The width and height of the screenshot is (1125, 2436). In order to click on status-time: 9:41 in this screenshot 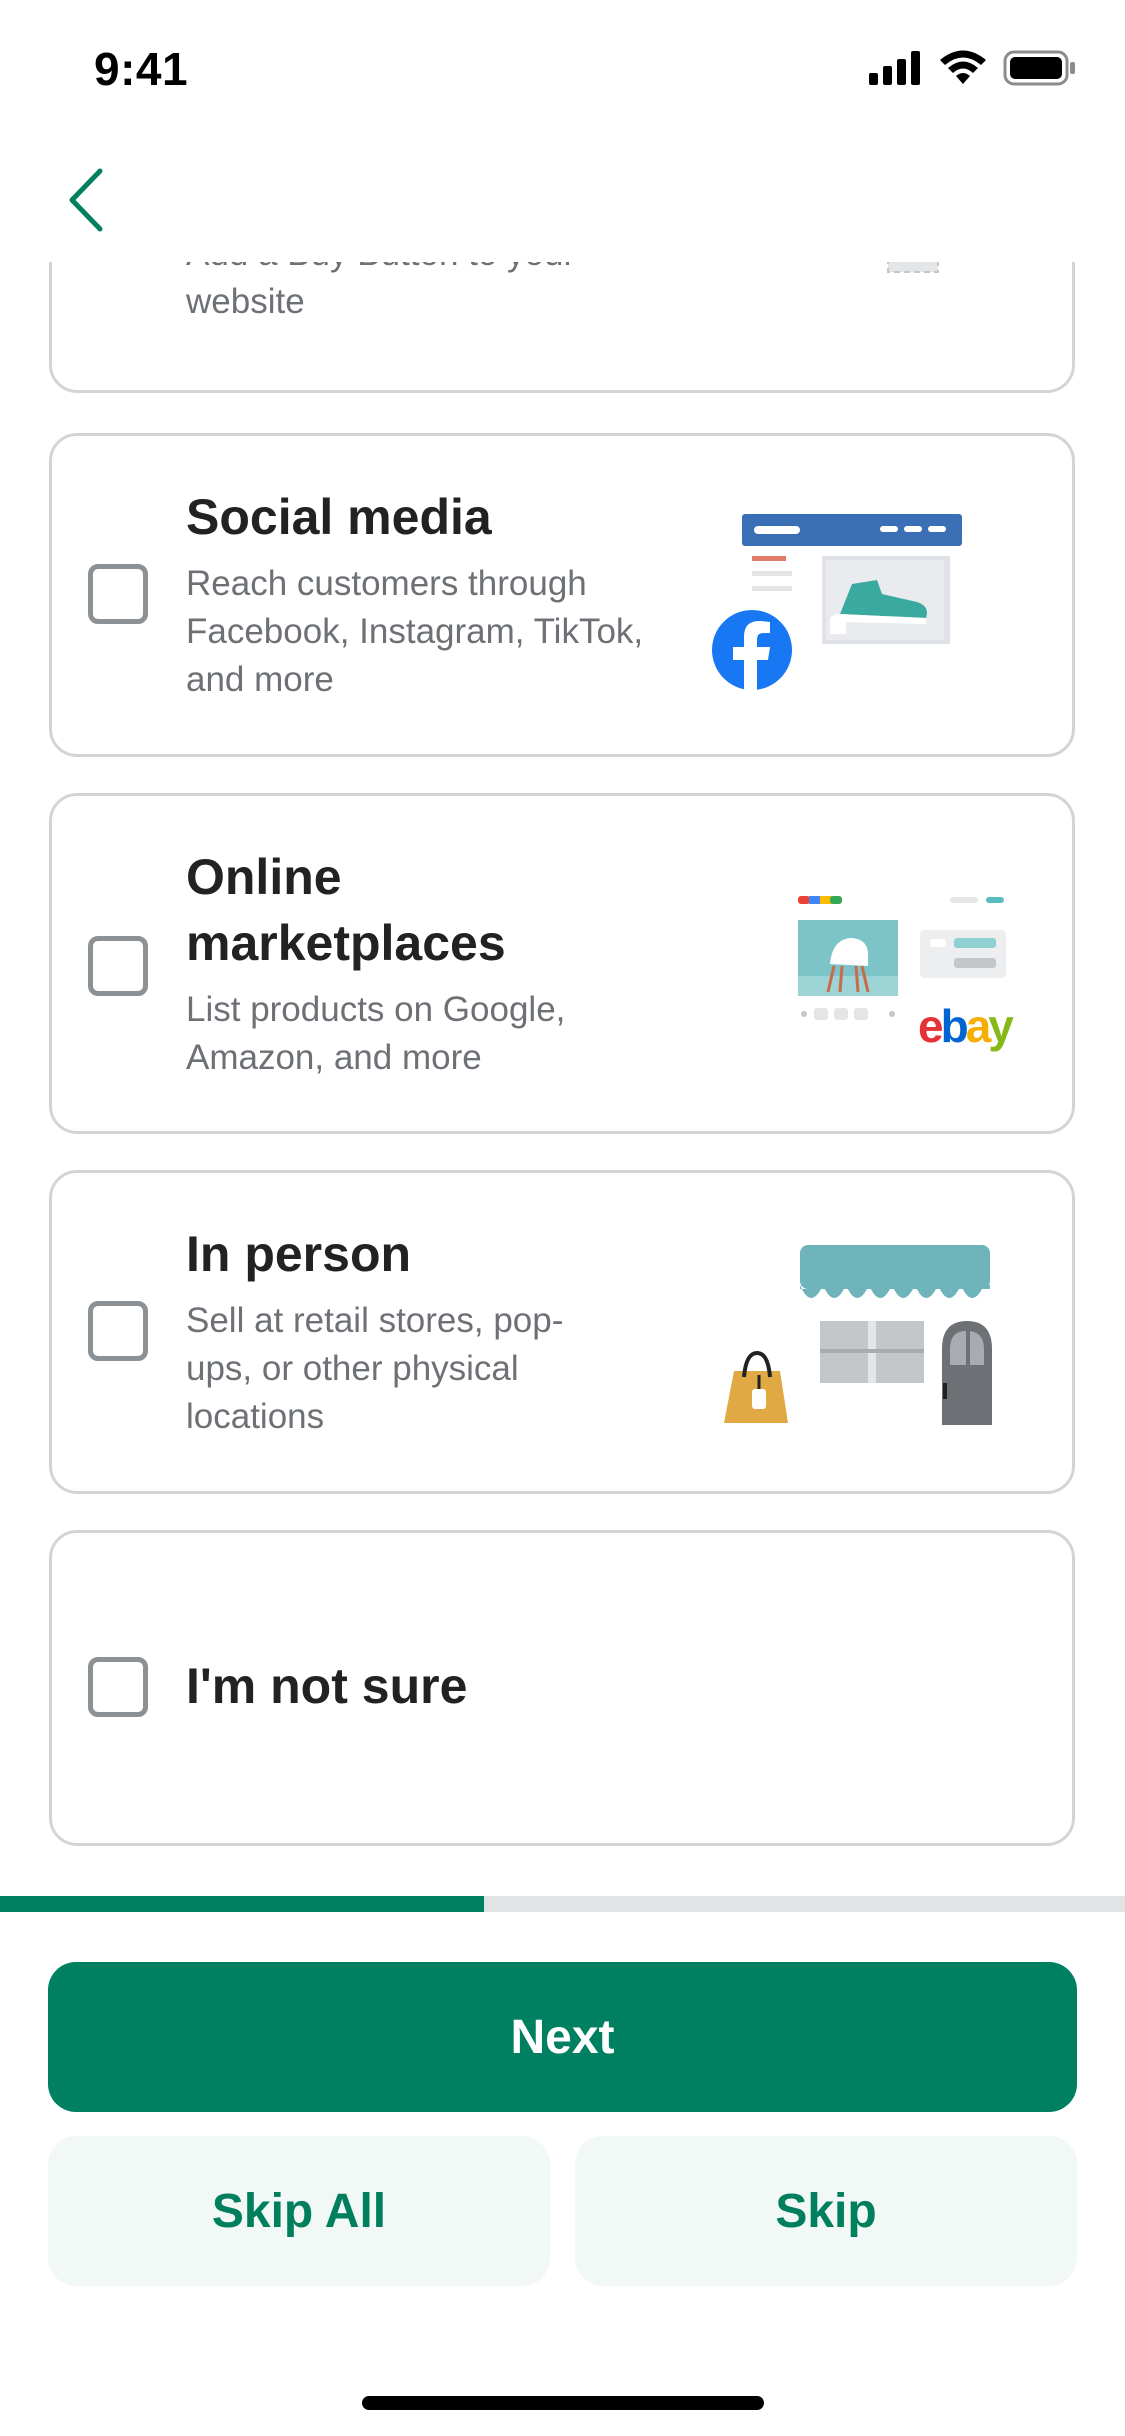, I will do `click(141, 69)`.